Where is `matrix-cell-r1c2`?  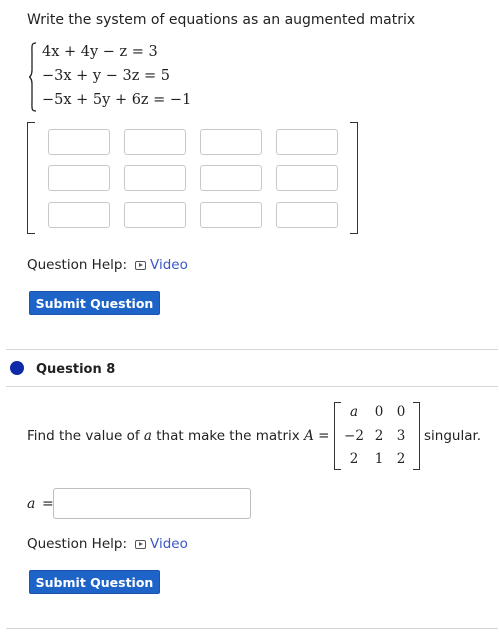 matrix-cell-r1c2 is located at coordinates (155, 142).